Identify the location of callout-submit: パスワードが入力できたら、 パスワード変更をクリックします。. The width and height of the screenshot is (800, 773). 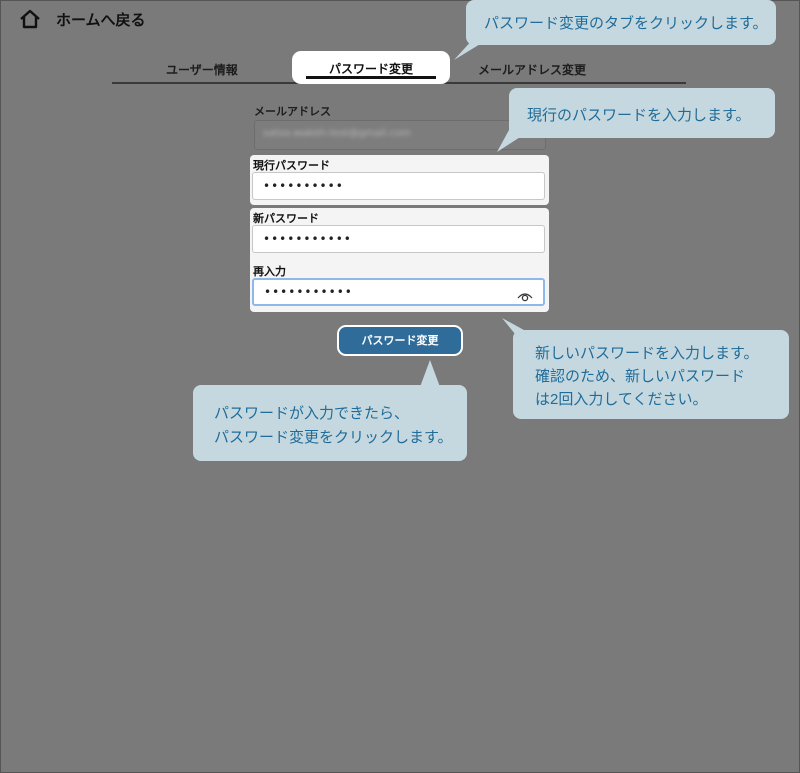
(330, 423).